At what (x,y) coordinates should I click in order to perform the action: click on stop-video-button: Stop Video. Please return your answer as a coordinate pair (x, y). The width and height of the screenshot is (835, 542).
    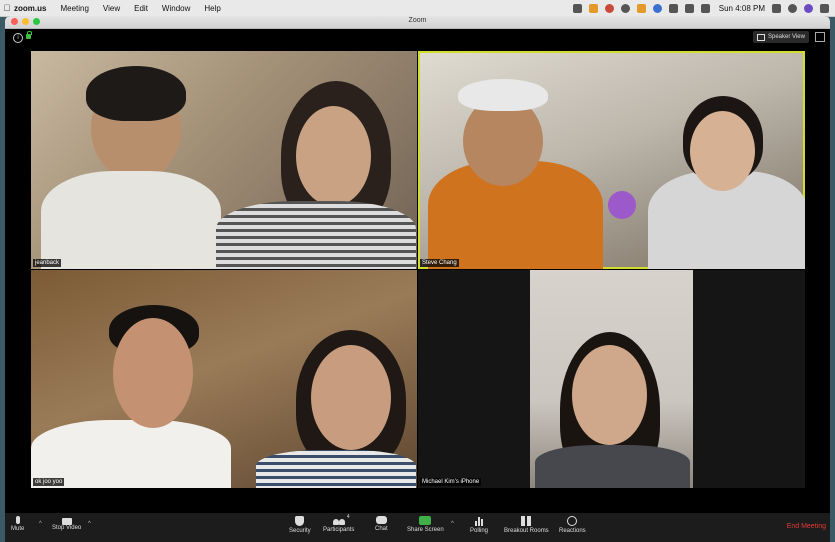
    Looking at the image, I should click on (66, 523).